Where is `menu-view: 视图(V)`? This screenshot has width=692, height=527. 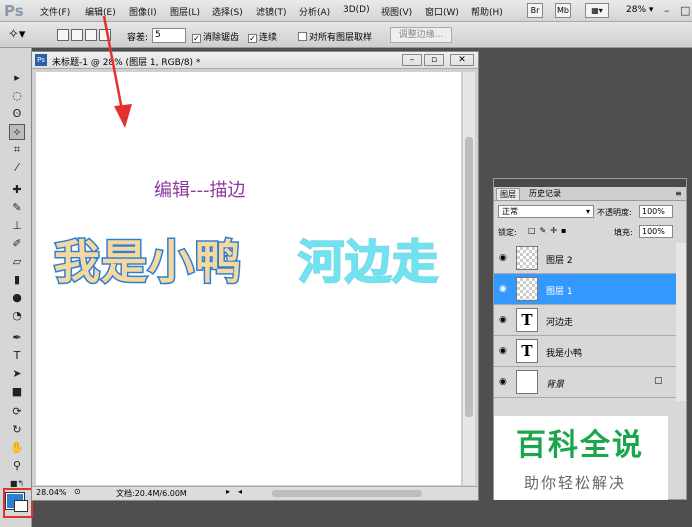
menu-view: 视图(V) is located at coordinates (396, 11).